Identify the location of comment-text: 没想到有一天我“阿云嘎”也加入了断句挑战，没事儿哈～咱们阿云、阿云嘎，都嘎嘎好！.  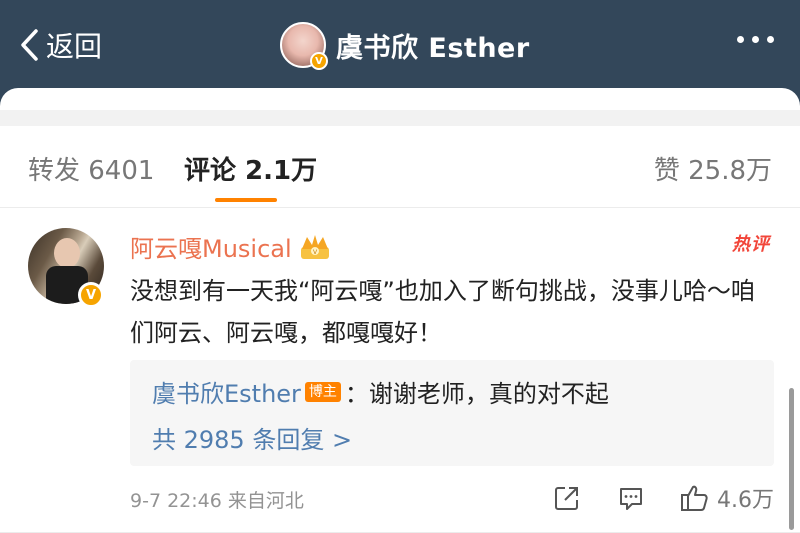
(442, 312).